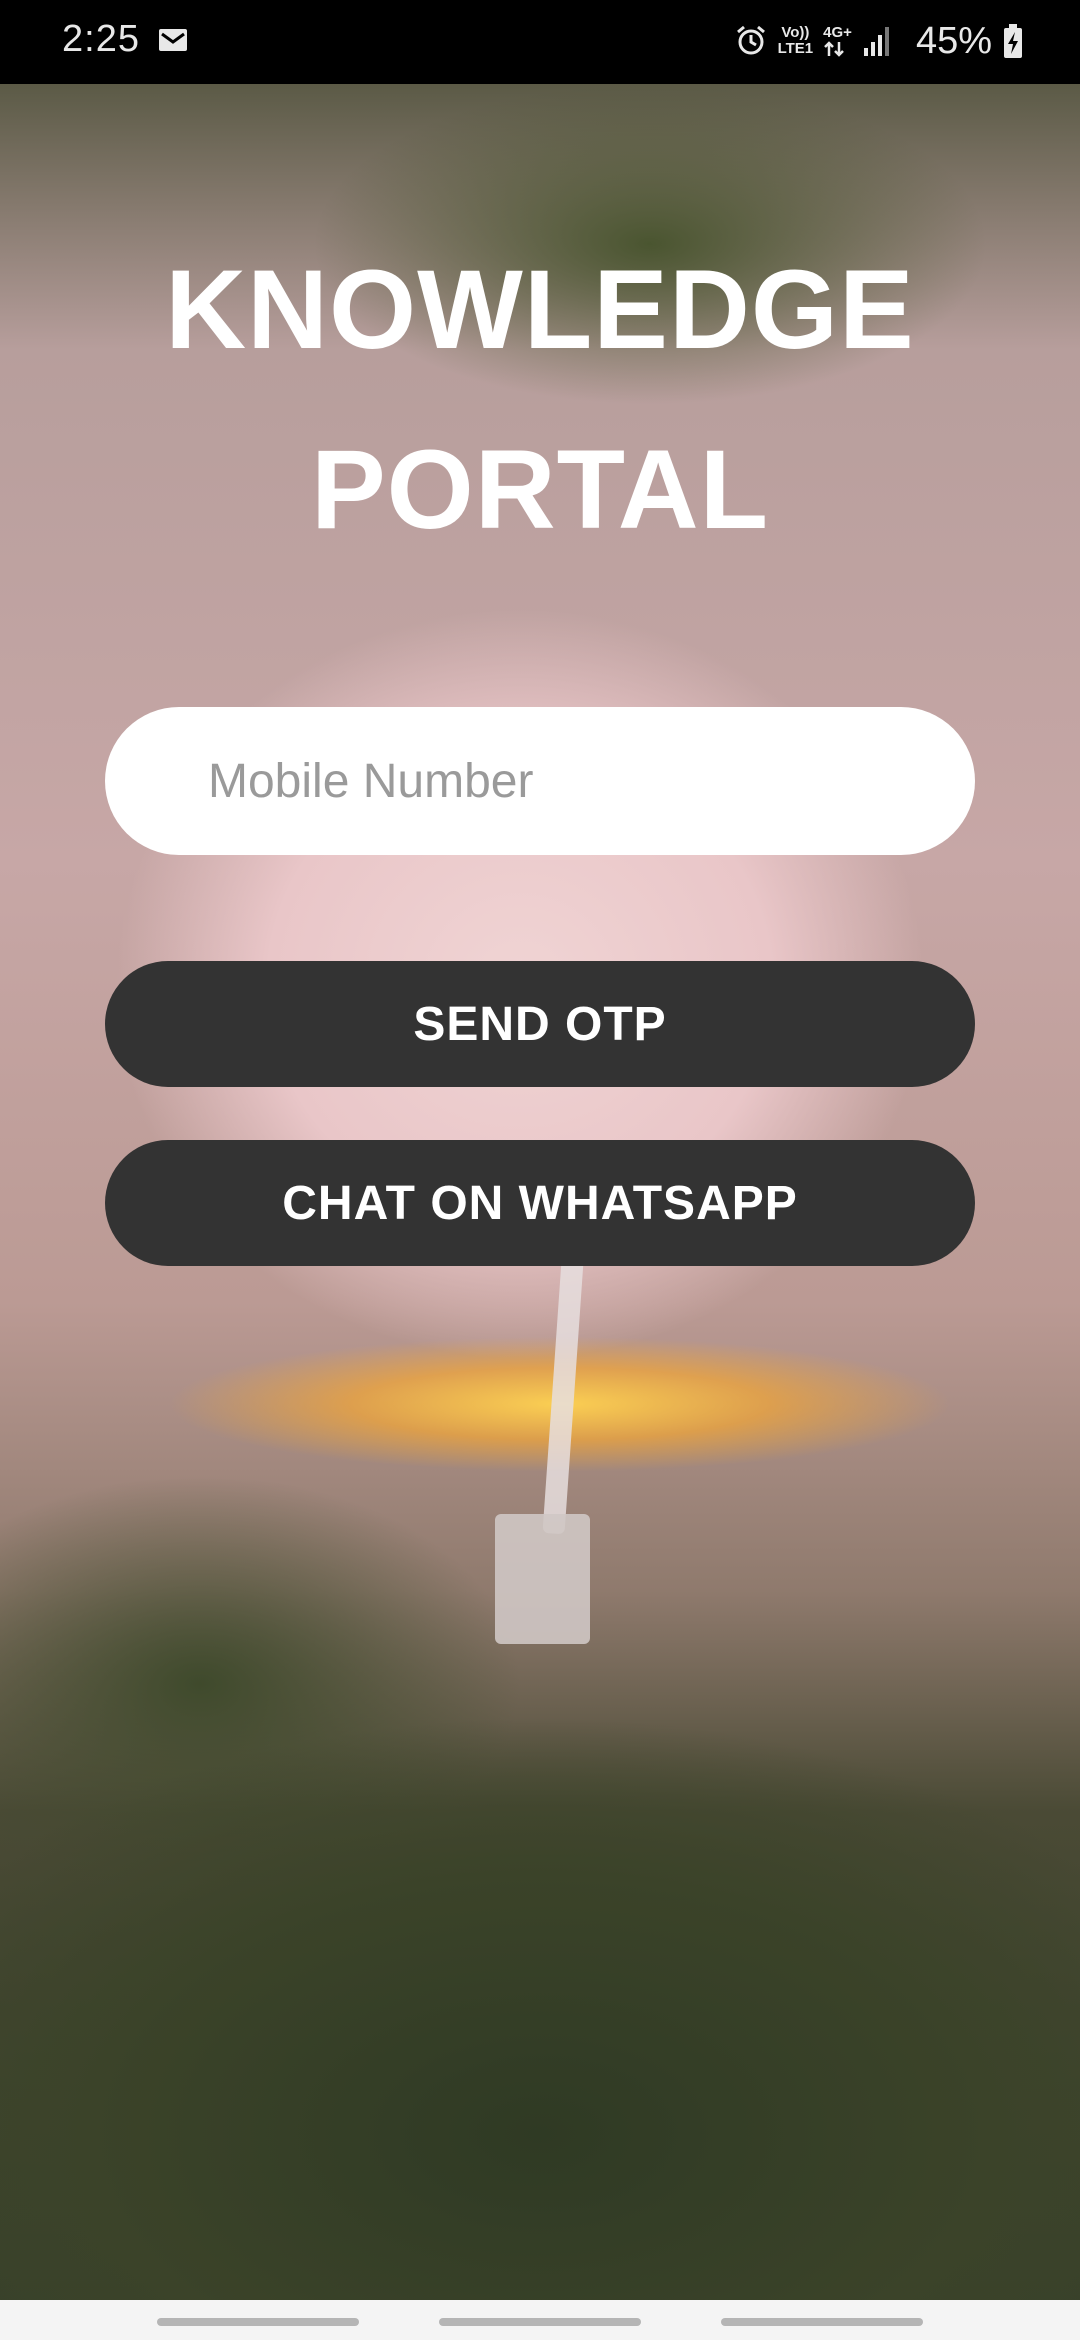 This screenshot has width=1080, height=2340. What do you see at coordinates (876, 41) in the screenshot?
I see `signal-icon` at bounding box center [876, 41].